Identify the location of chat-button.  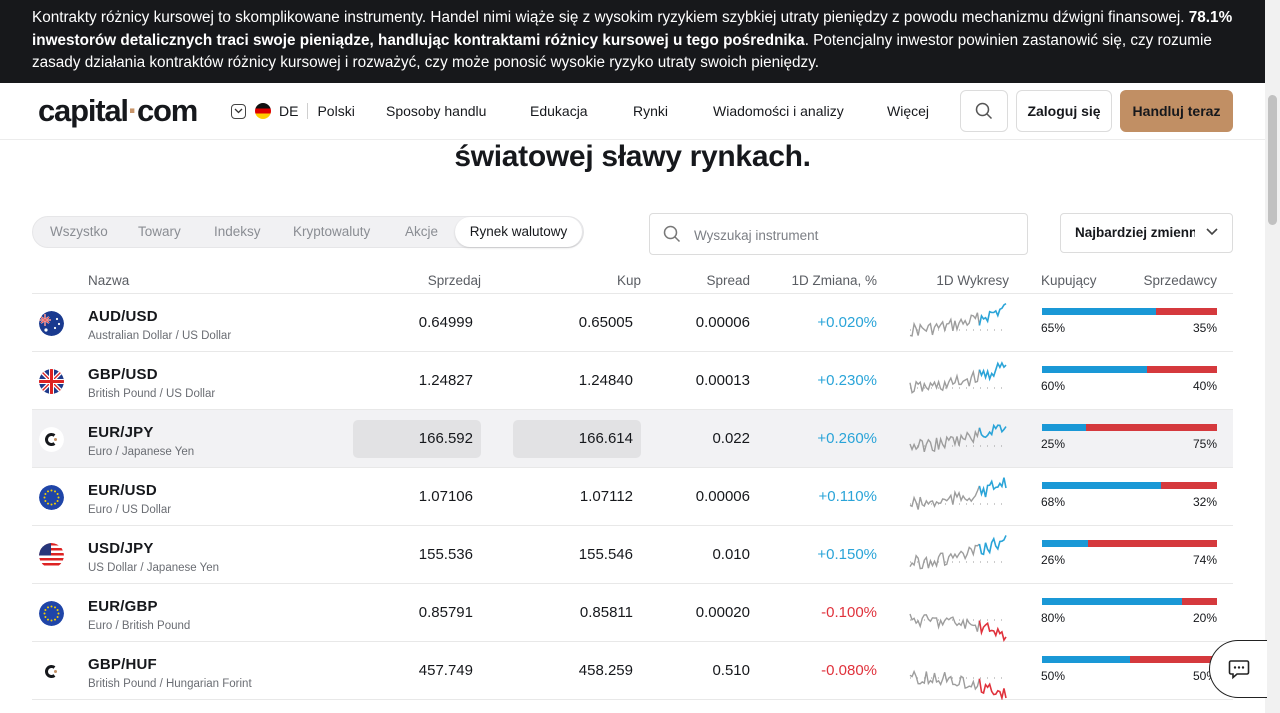
(1238, 669).